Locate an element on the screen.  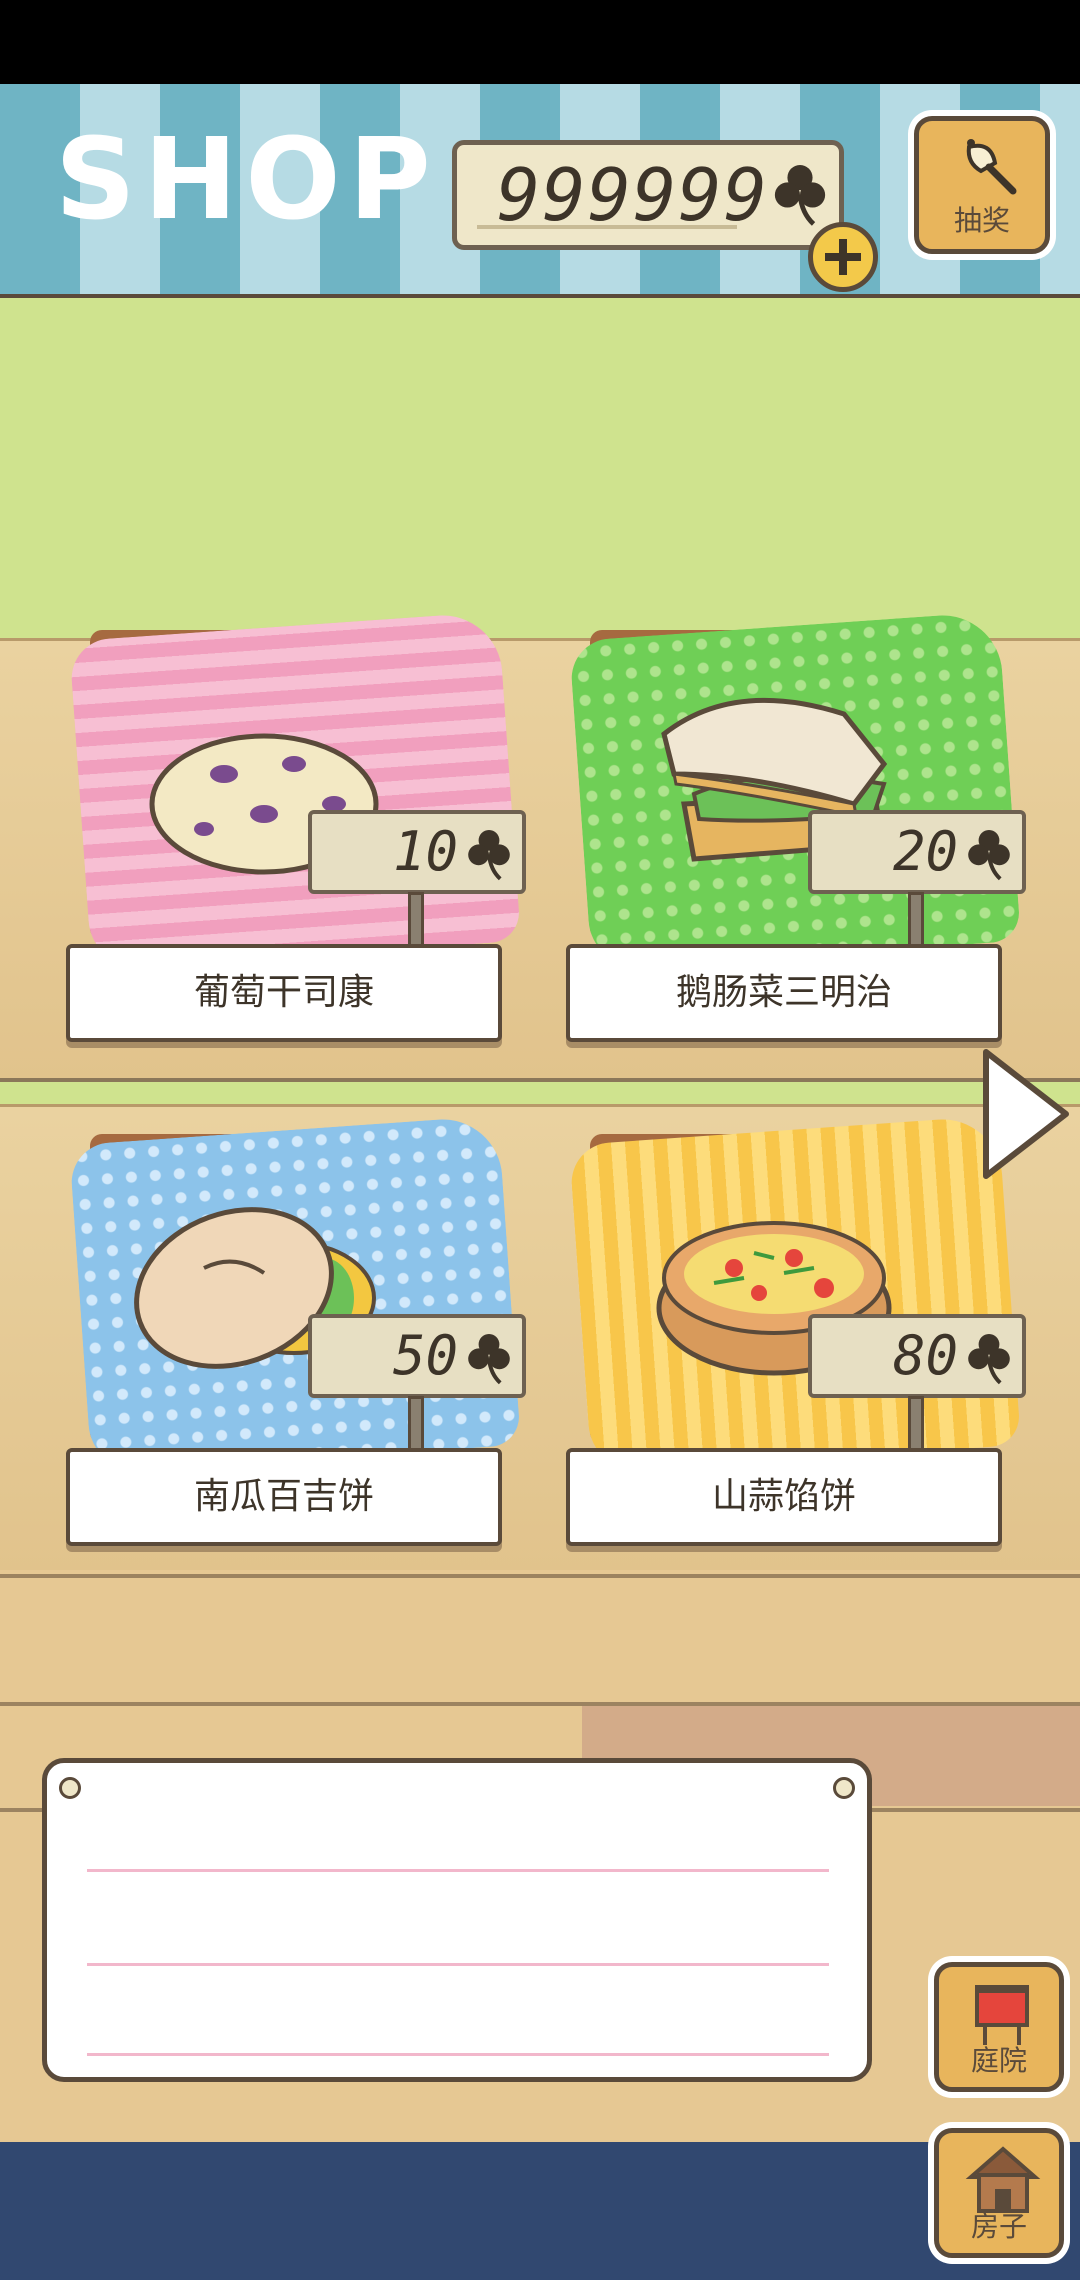
price-tag: 10 is located at coordinates (417, 852).